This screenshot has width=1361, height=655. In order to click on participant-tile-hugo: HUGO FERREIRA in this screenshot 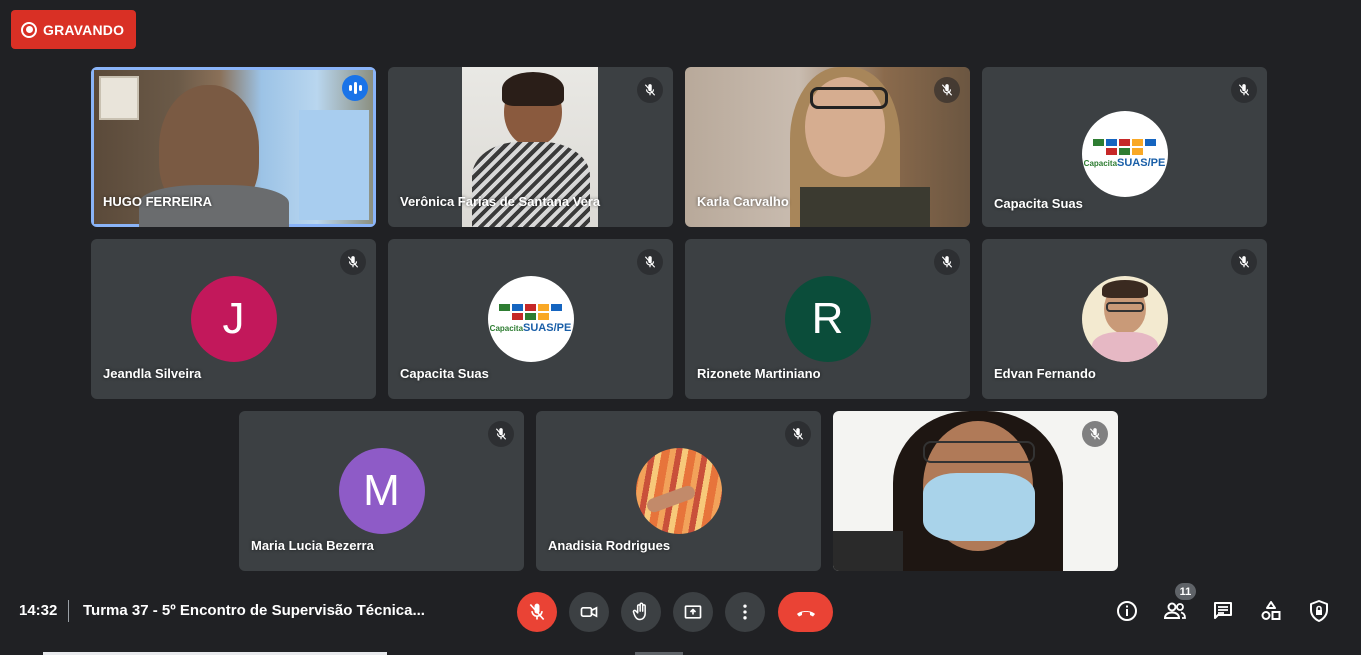, I will do `click(233, 147)`.